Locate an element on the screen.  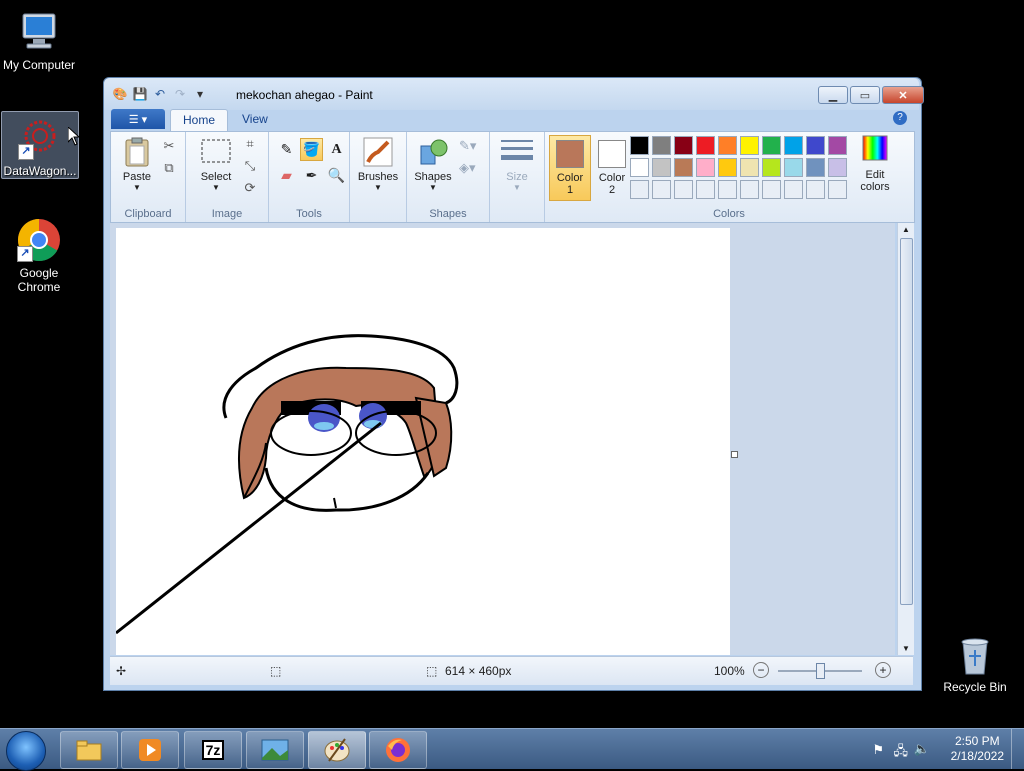
canvas-resize-handle is located at coordinates (734, 454).